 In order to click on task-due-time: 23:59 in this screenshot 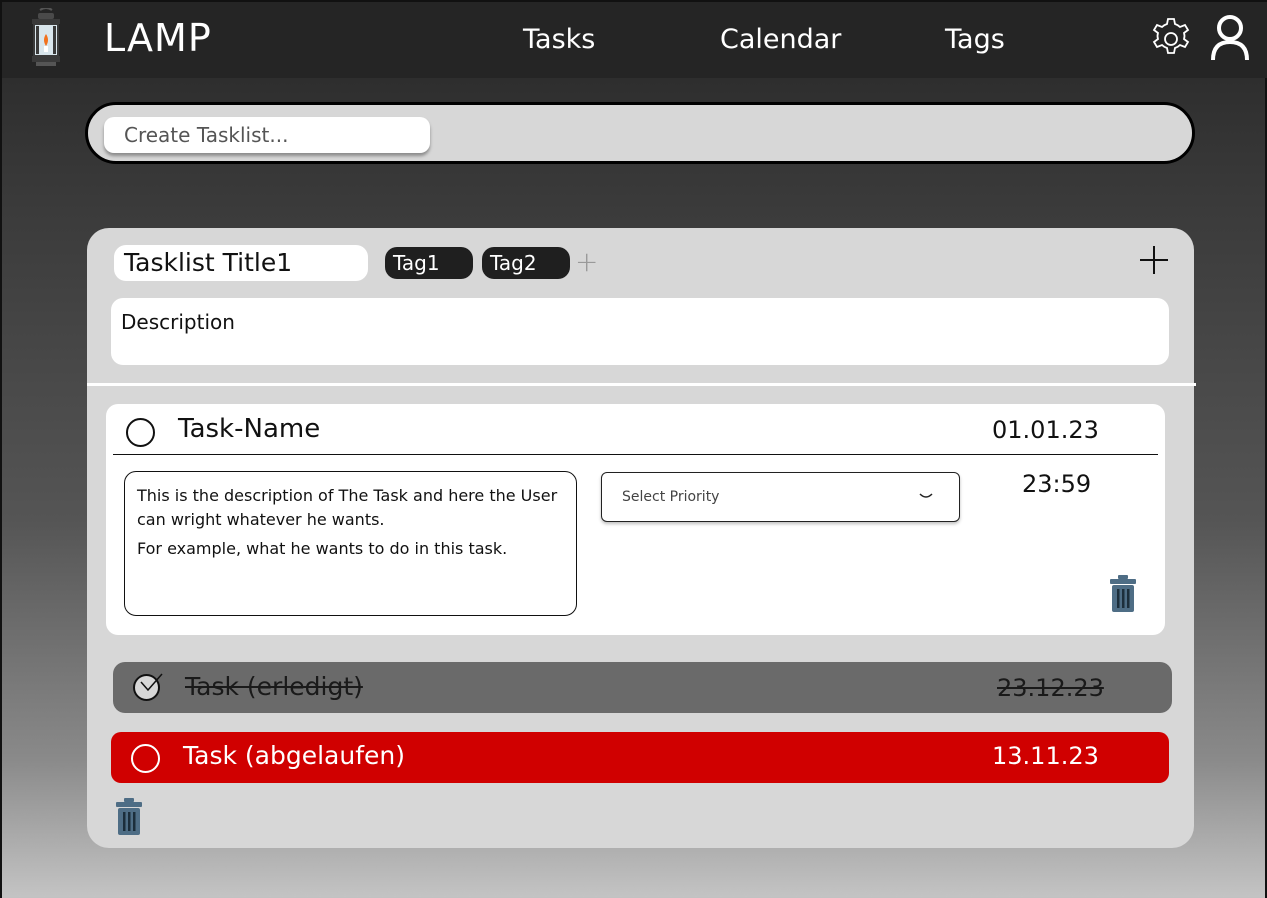, I will do `click(1057, 484)`.